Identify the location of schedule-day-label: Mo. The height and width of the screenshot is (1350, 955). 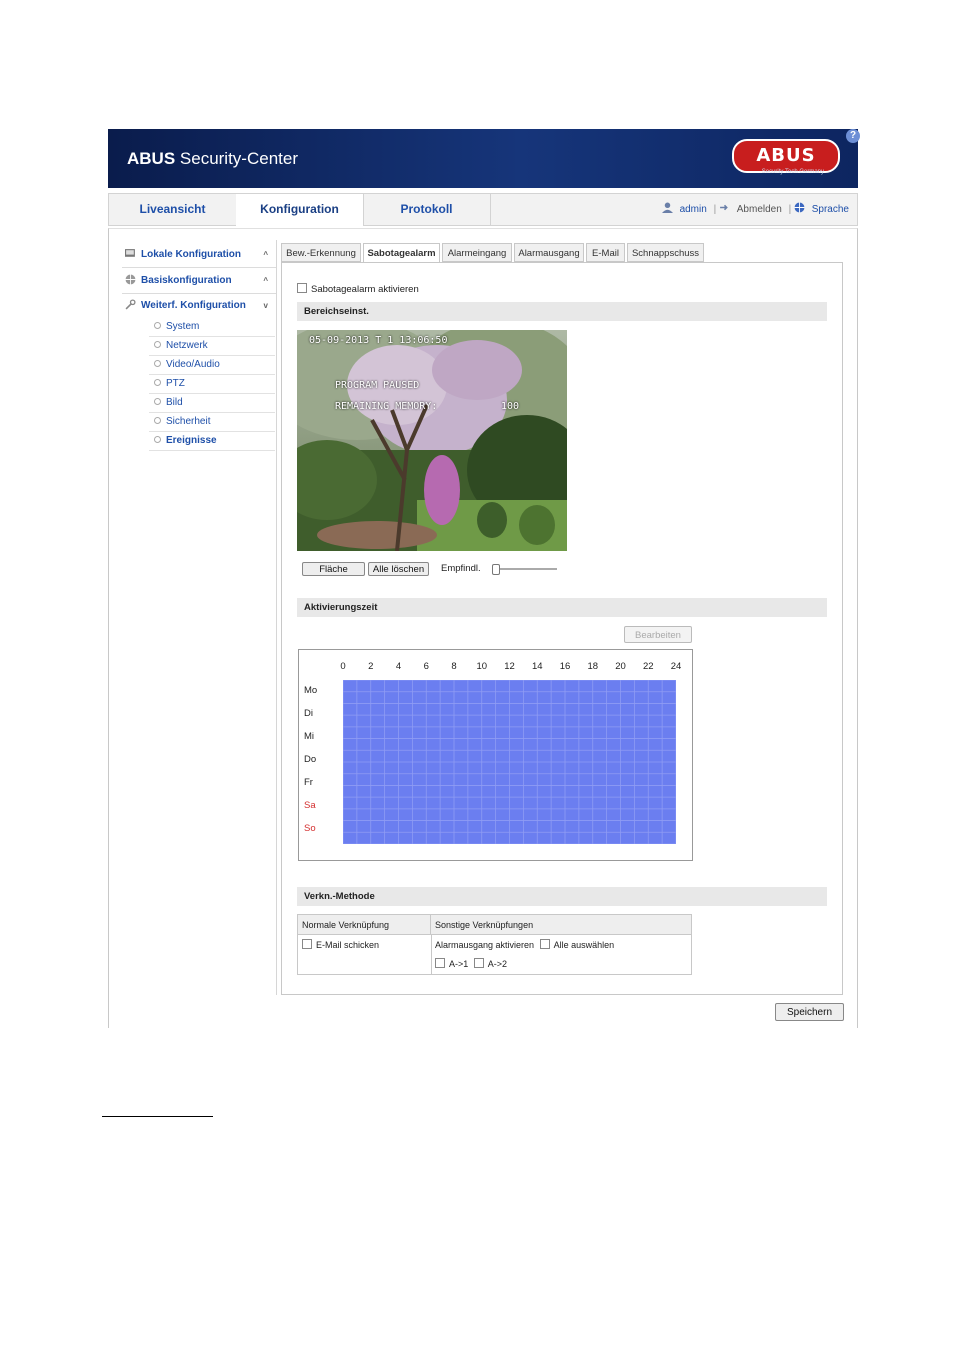
(311, 690).